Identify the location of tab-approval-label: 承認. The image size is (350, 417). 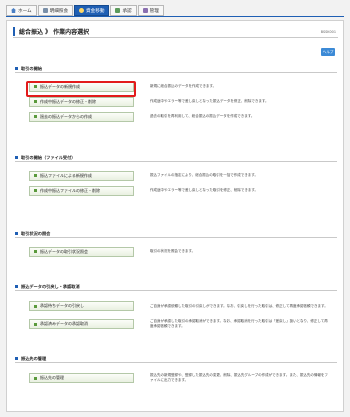
(127, 11).